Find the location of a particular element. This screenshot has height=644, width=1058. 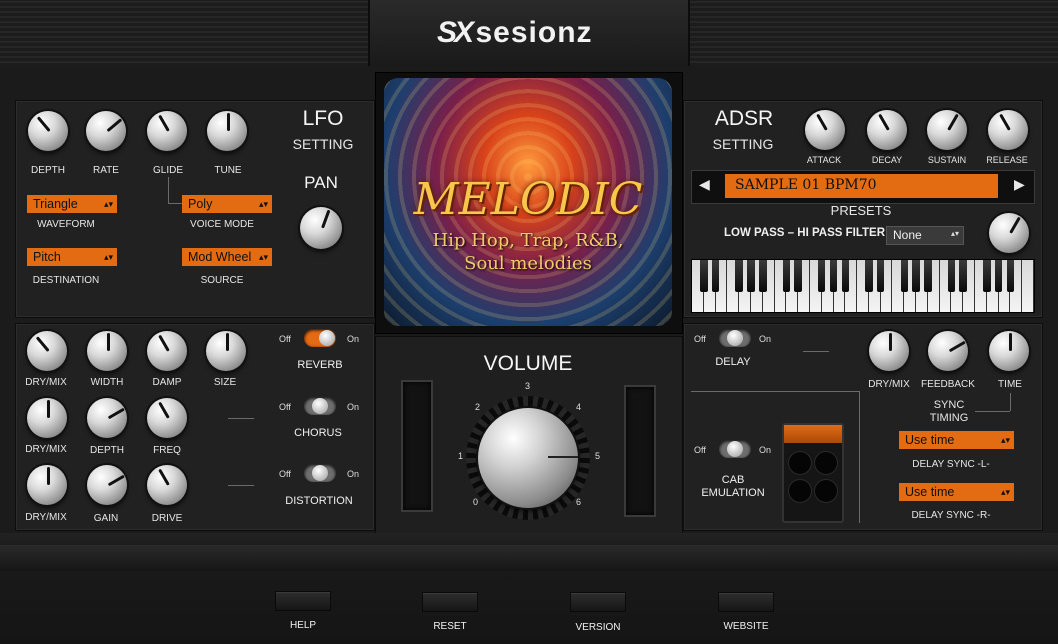

waveform-select: Triangle ▴▾ is located at coordinates (72, 204).